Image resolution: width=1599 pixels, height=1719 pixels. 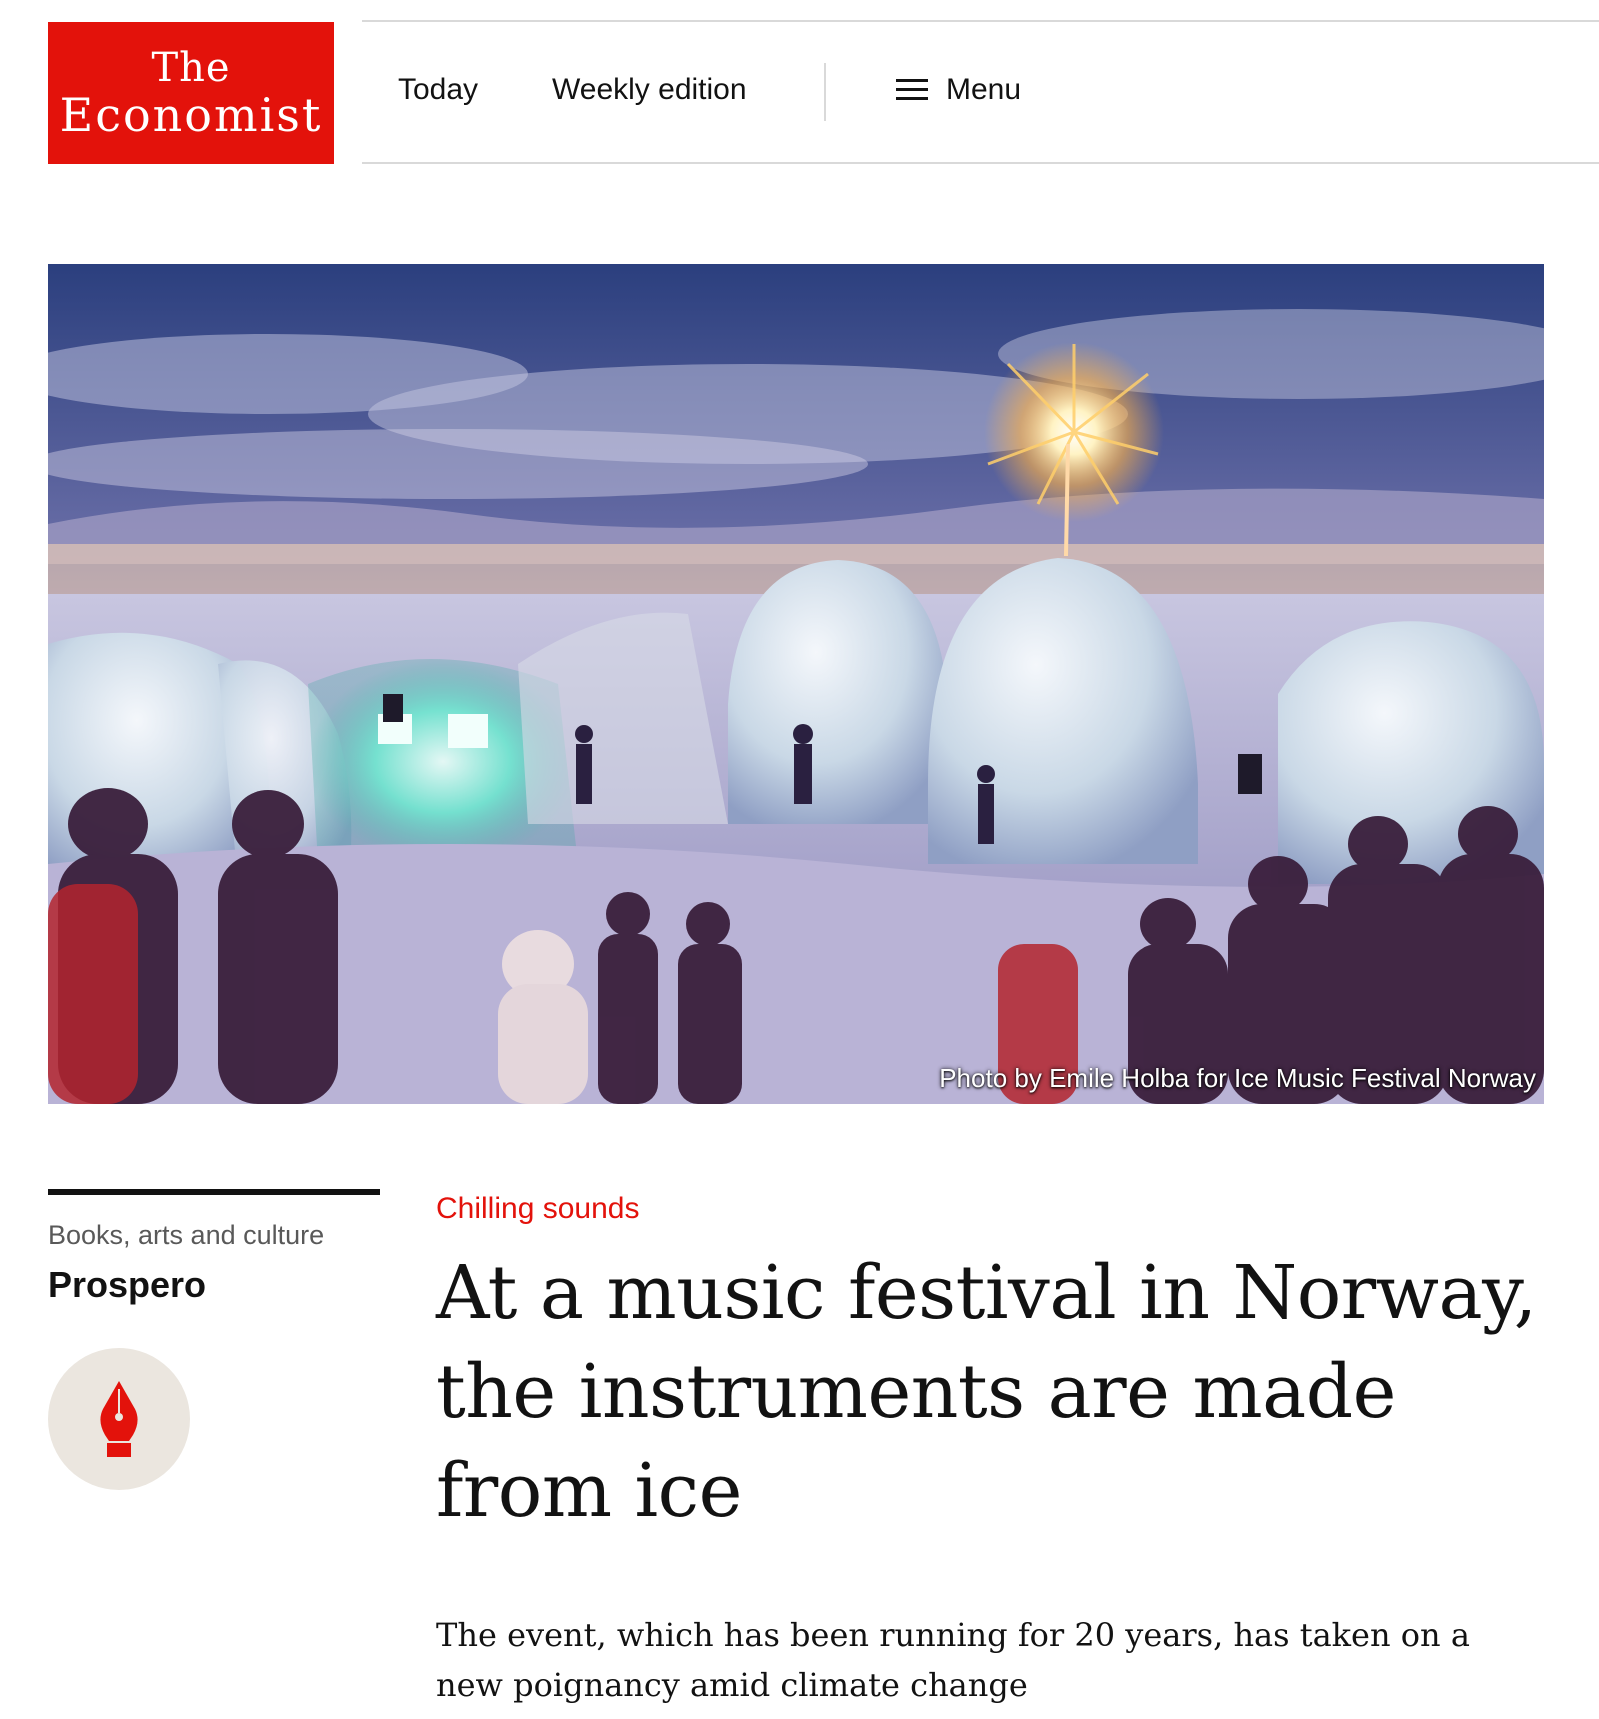 What do you see at coordinates (186, 1235) in the screenshot?
I see `section-link: Books, arts and culture` at bounding box center [186, 1235].